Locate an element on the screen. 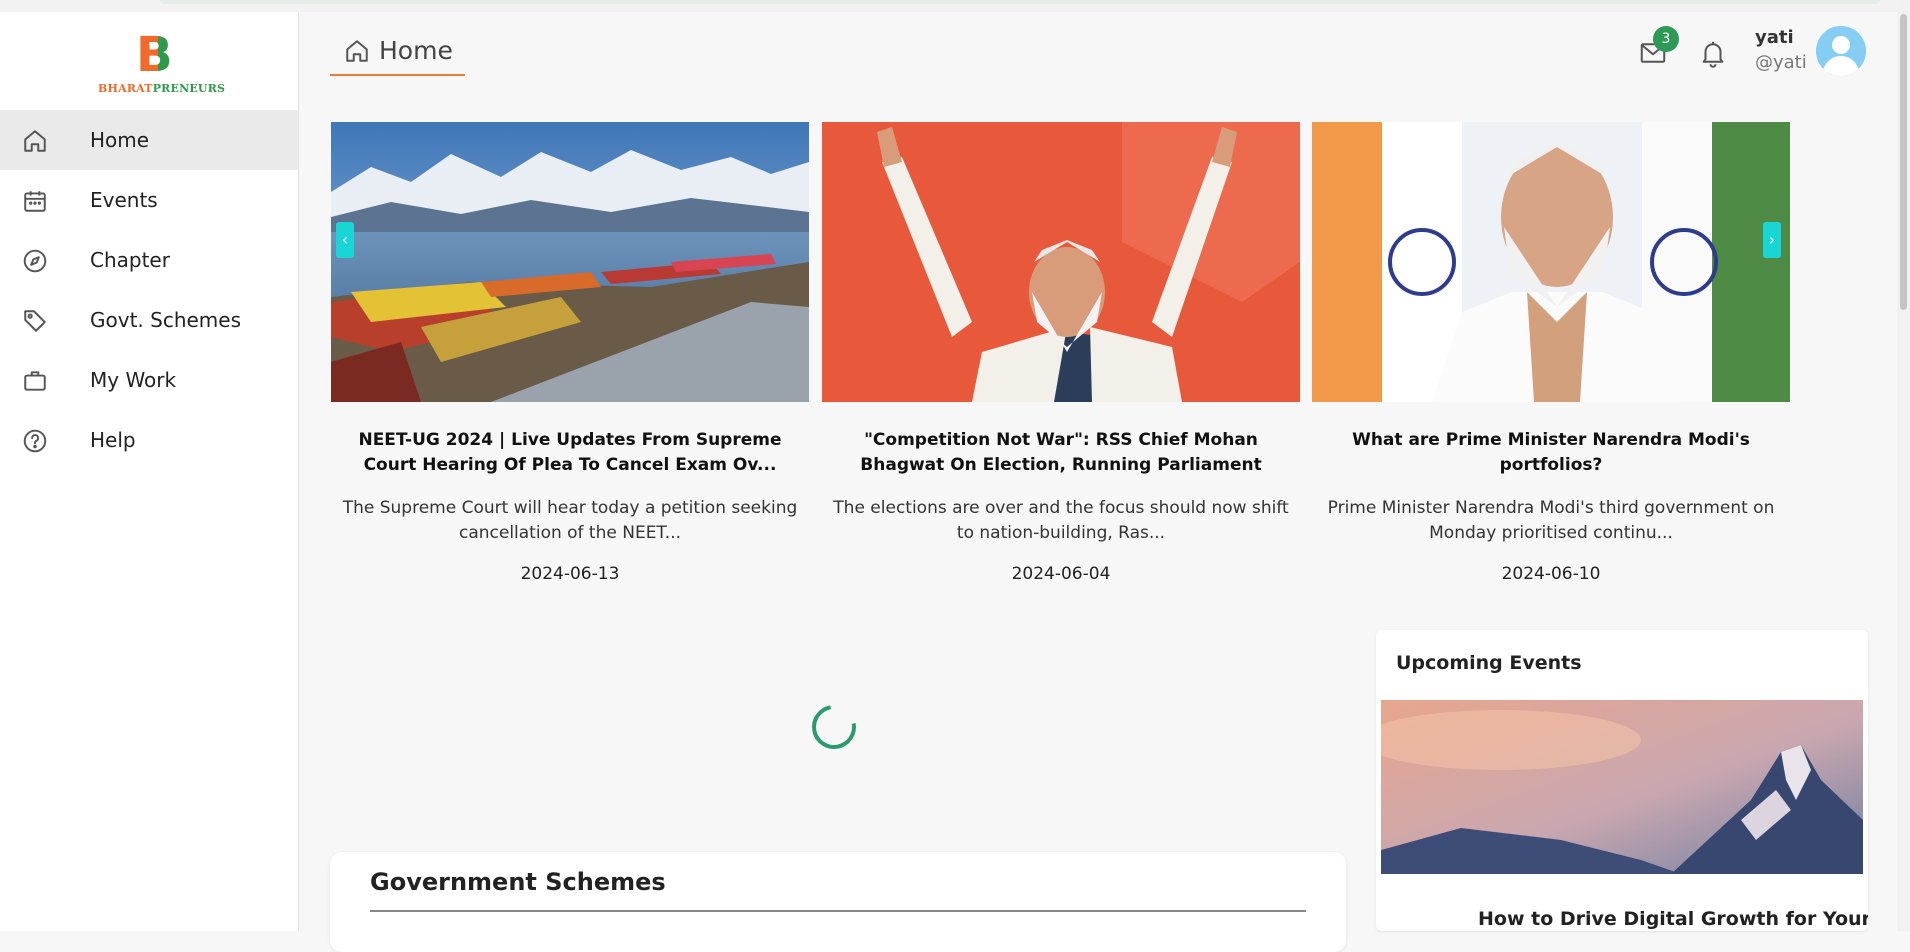  loading-spinner is located at coordinates (834, 727).